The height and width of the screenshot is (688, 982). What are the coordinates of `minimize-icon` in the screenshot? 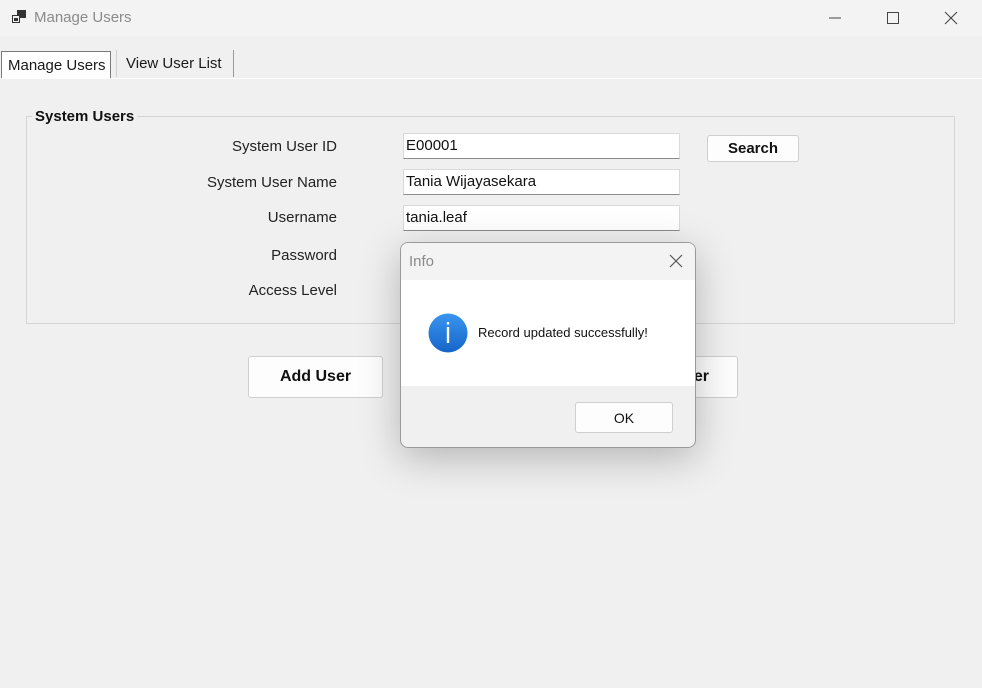 It's located at (835, 18).